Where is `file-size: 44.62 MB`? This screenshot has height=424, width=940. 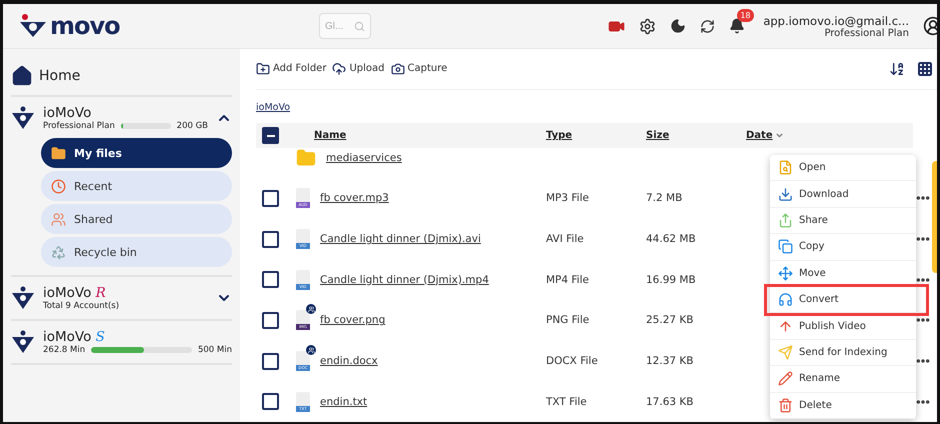
file-size: 44.62 MB is located at coordinates (671, 239).